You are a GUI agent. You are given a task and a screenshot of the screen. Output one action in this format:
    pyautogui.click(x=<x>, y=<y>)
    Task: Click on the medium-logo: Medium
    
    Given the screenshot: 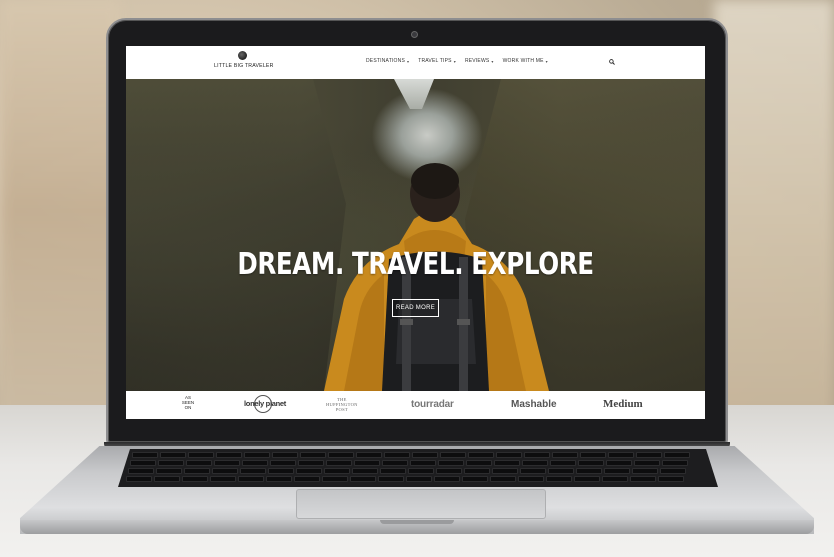 What is the action you would take?
    pyautogui.click(x=623, y=404)
    